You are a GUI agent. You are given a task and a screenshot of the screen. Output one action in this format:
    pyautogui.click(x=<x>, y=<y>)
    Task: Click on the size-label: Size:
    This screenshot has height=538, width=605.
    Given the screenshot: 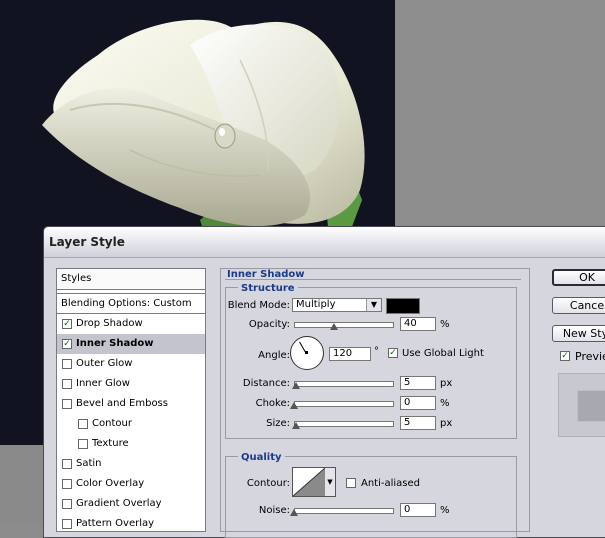 What is the action you would take?
    pyautogui.click(x=278, y=423)
    